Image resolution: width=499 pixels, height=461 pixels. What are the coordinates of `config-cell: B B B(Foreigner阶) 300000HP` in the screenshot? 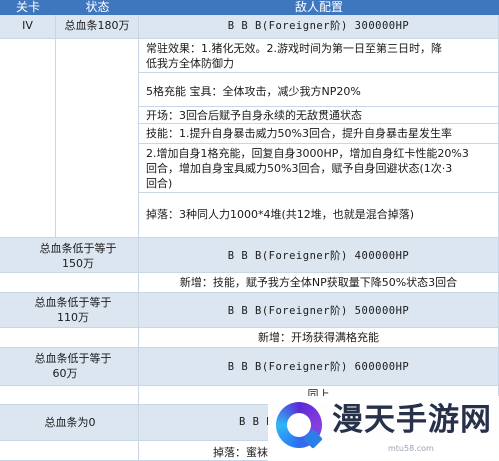 It's located at (319, 27).